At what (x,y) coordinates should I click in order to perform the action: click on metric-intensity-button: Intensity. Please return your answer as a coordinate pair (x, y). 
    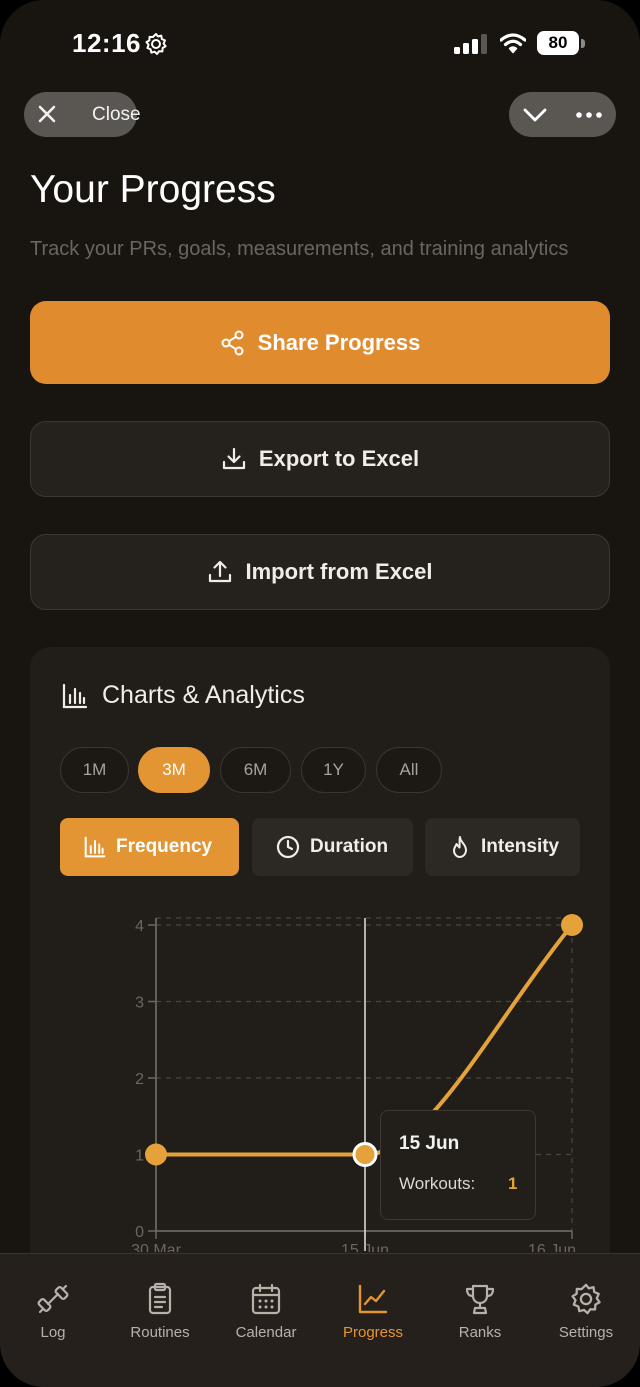
    Looking at the image, I should click on (502, 847).